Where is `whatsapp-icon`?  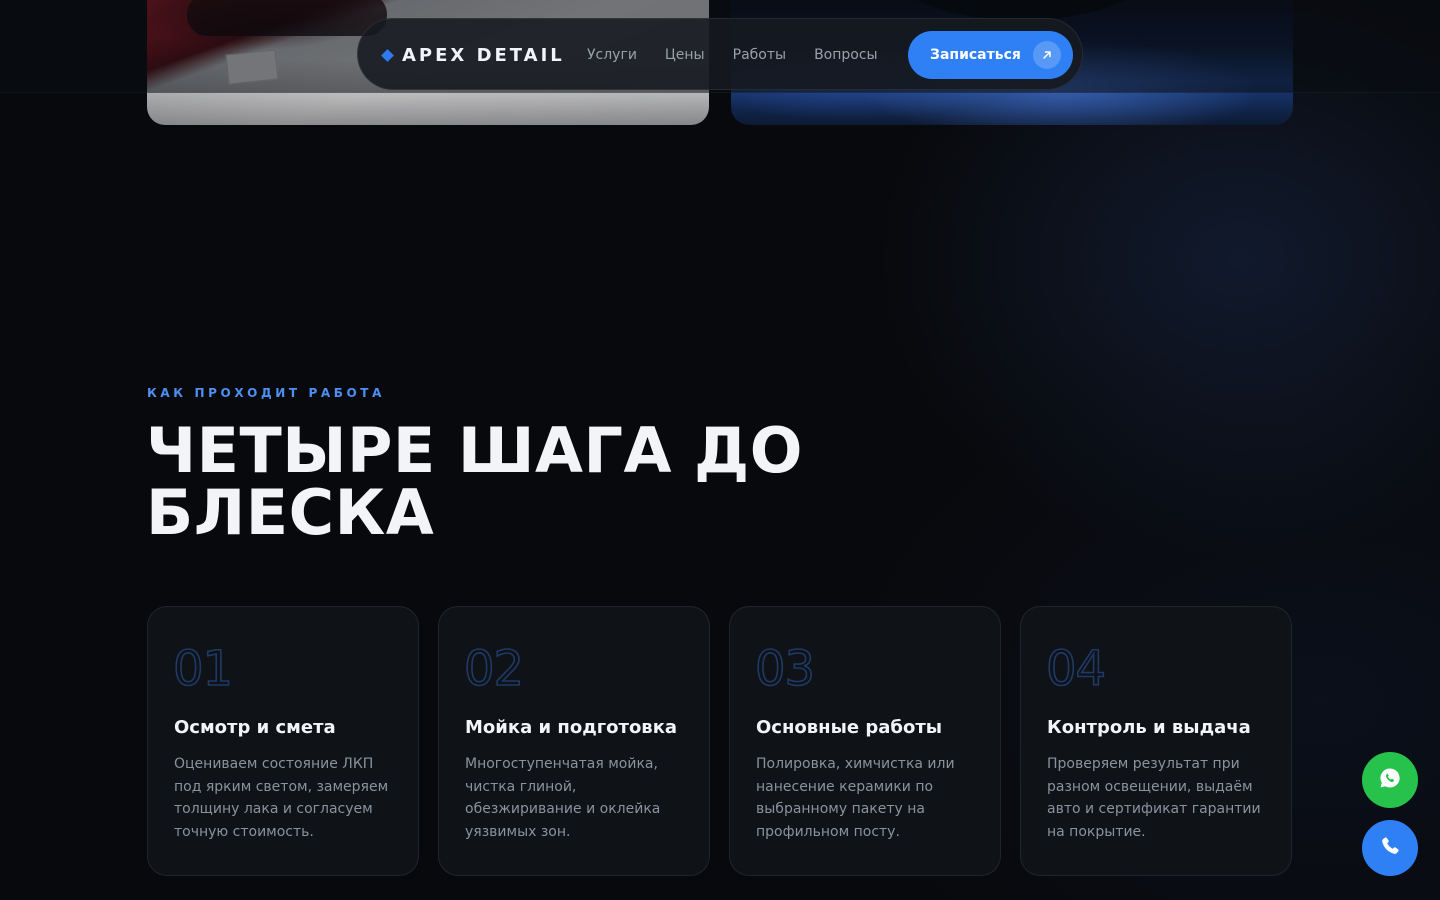 whatsapp-icon is located at coordinates (1390, 780).